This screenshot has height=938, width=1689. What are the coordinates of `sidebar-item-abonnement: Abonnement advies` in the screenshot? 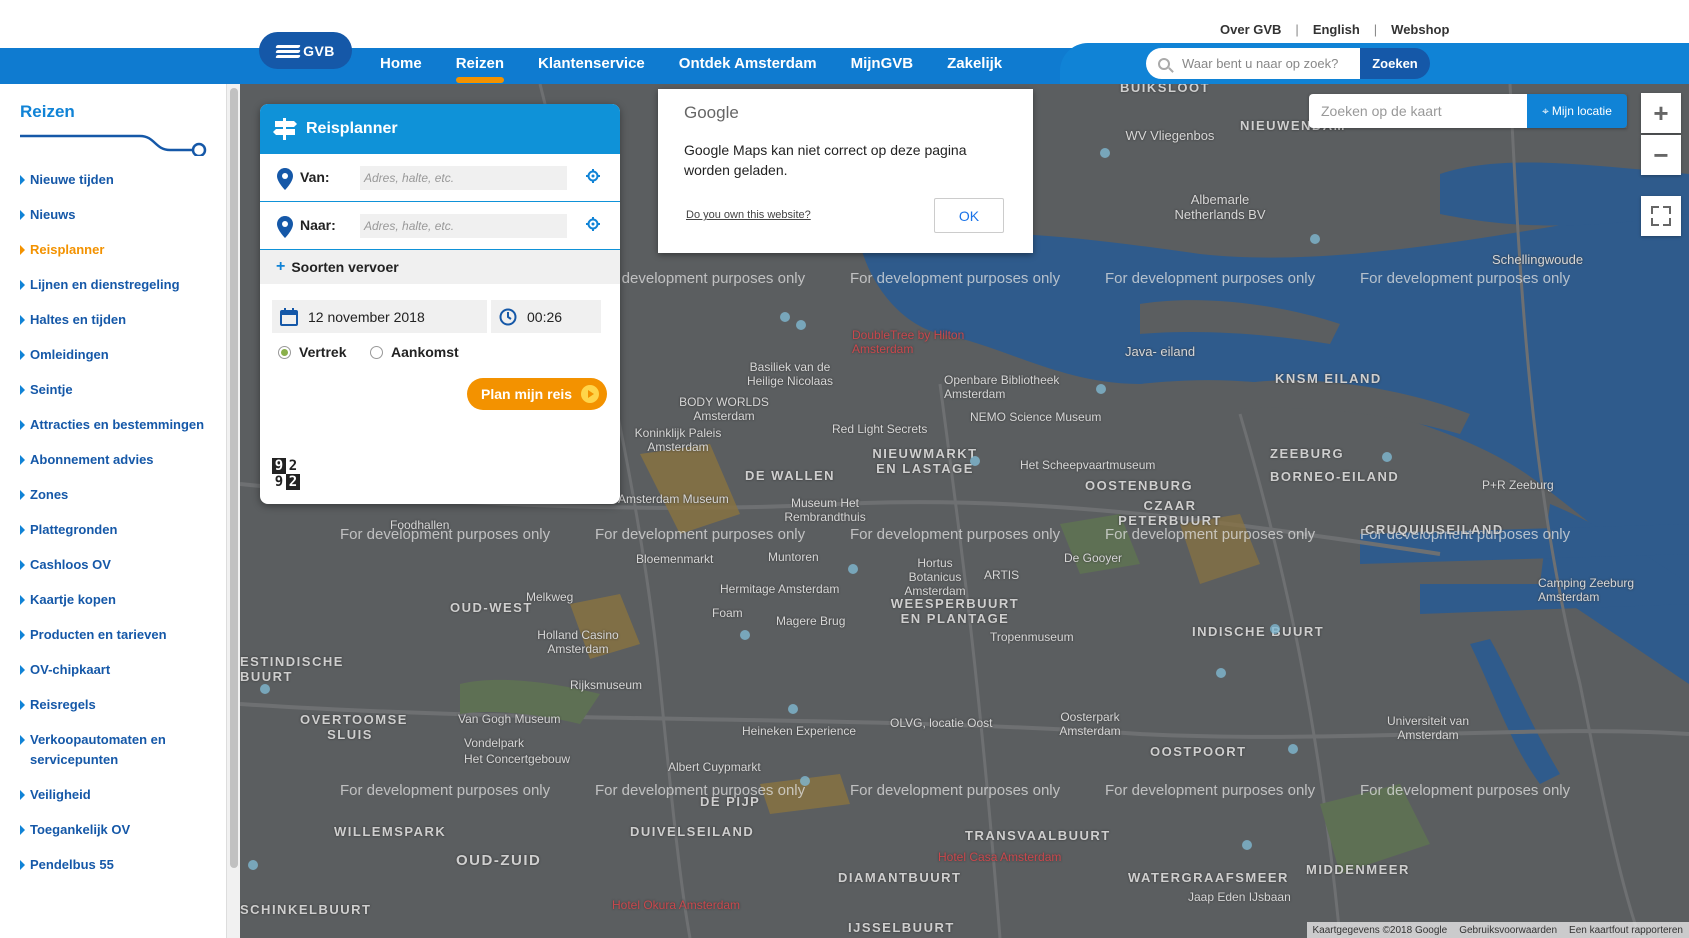 It's located at (118, 460).